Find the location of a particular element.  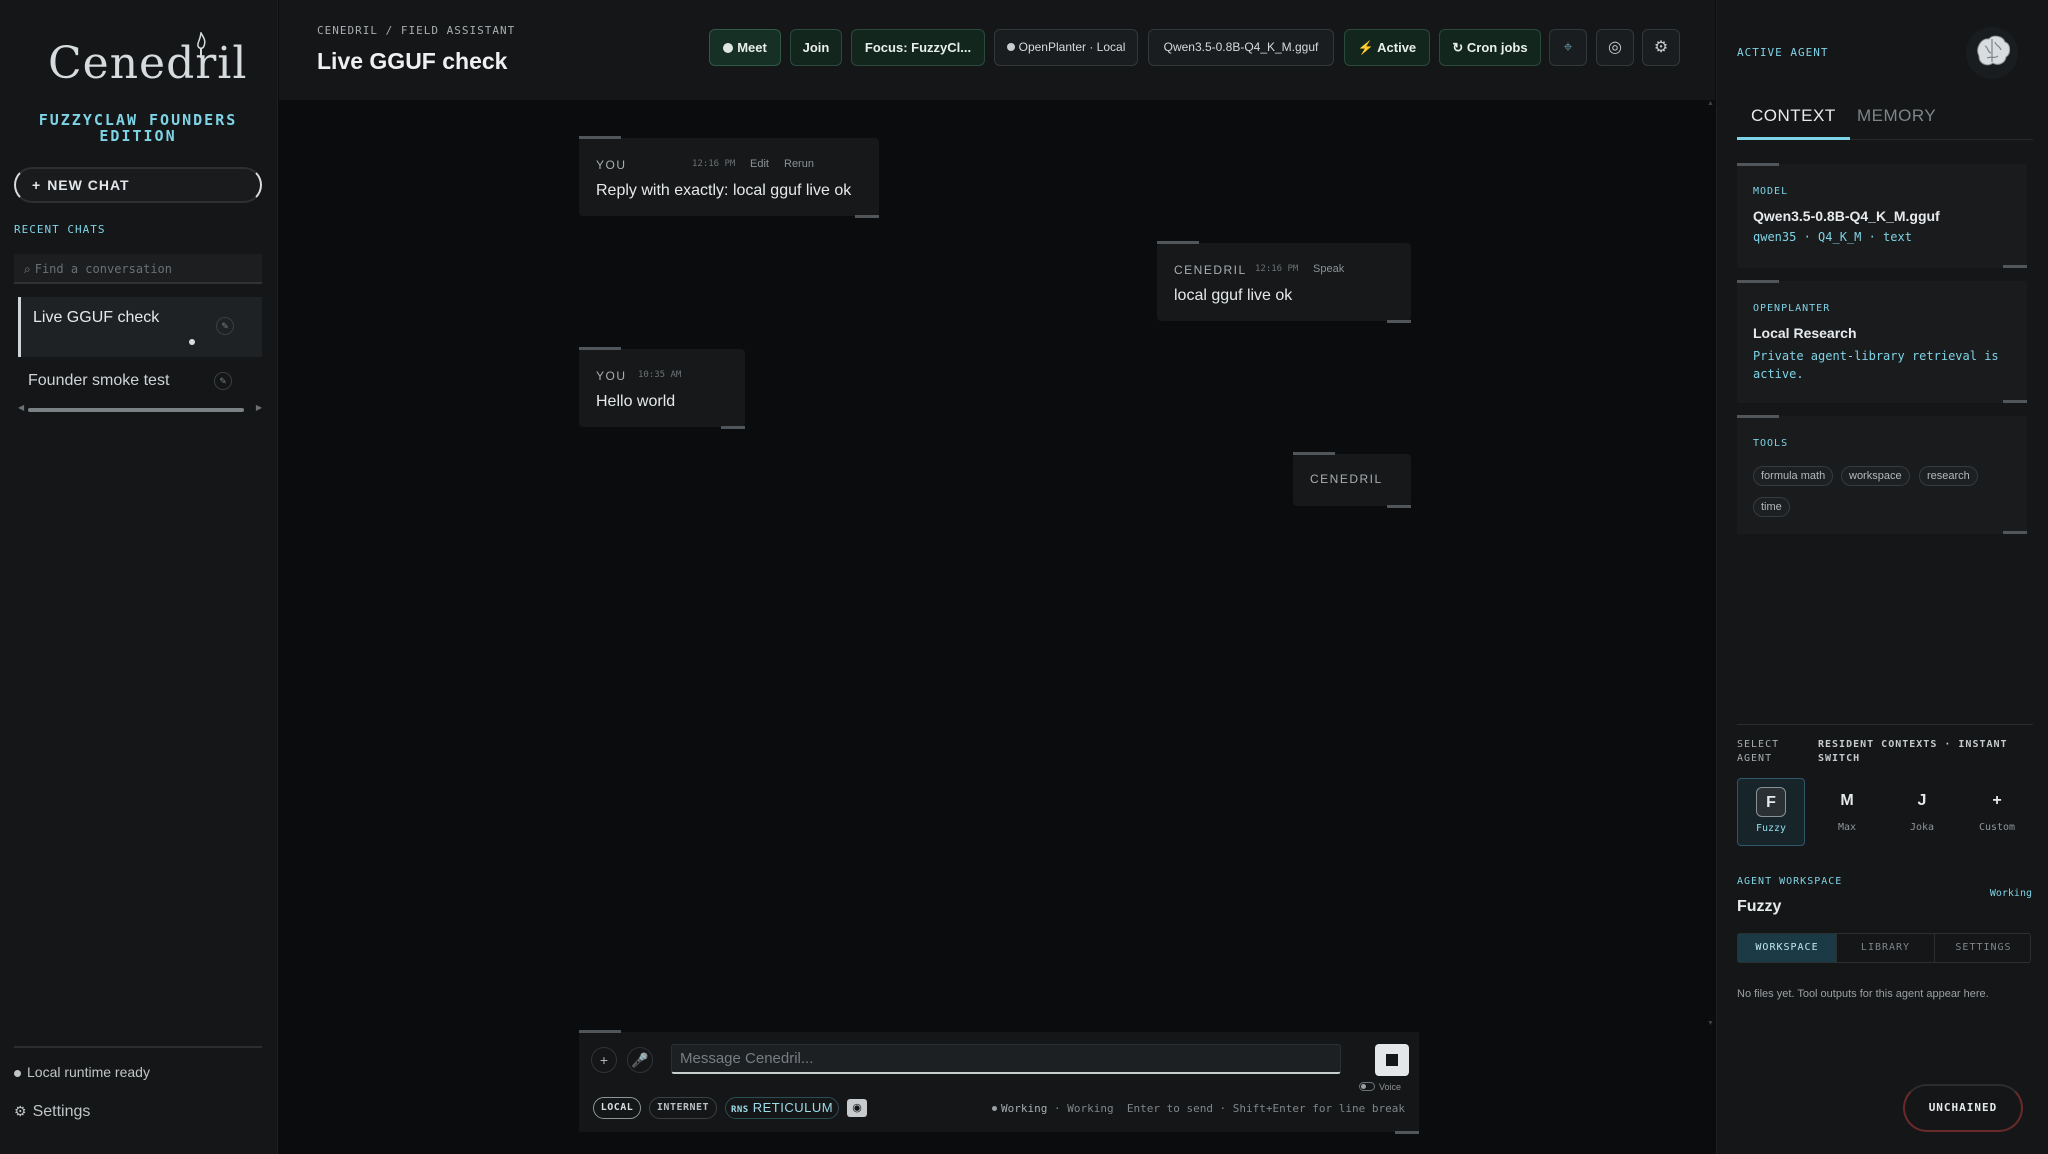

agent-name: Joka is located at coordinates (1922, 827).